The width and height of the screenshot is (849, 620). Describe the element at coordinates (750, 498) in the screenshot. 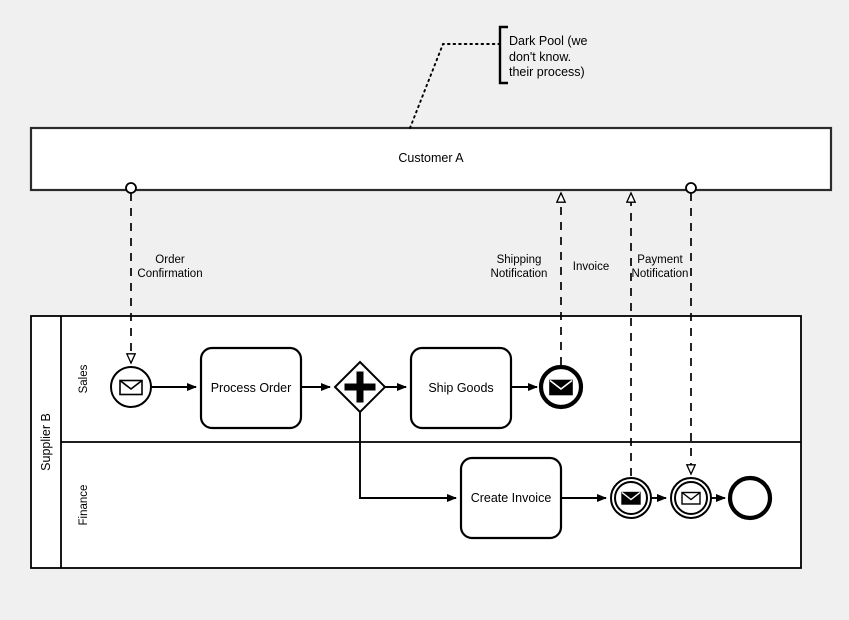

I see `end-event` at that location.